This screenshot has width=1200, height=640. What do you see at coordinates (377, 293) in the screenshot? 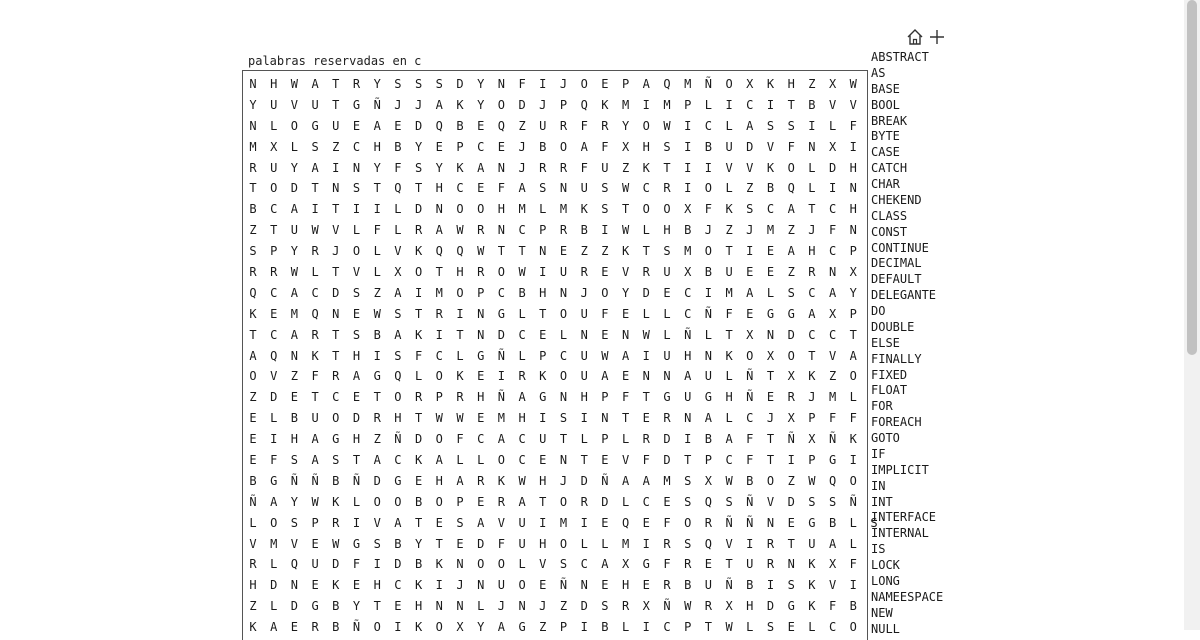
I see `grid-cell: Z` at bounding box center [377, 293].